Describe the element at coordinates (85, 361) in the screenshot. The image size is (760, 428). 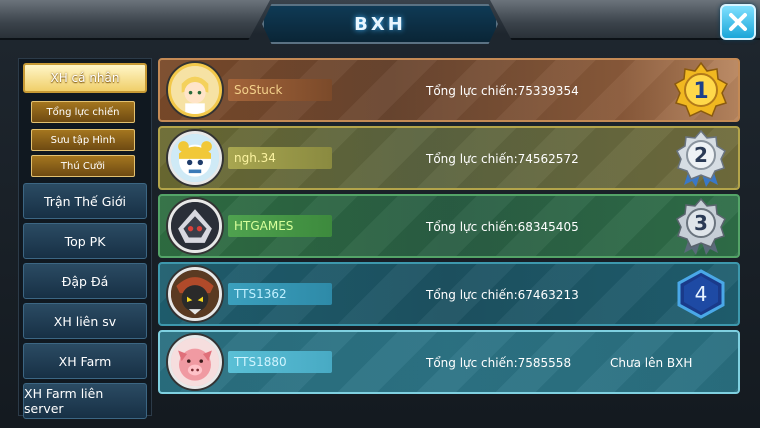
I see `tab-xh-farm: XH Farm` at that location.